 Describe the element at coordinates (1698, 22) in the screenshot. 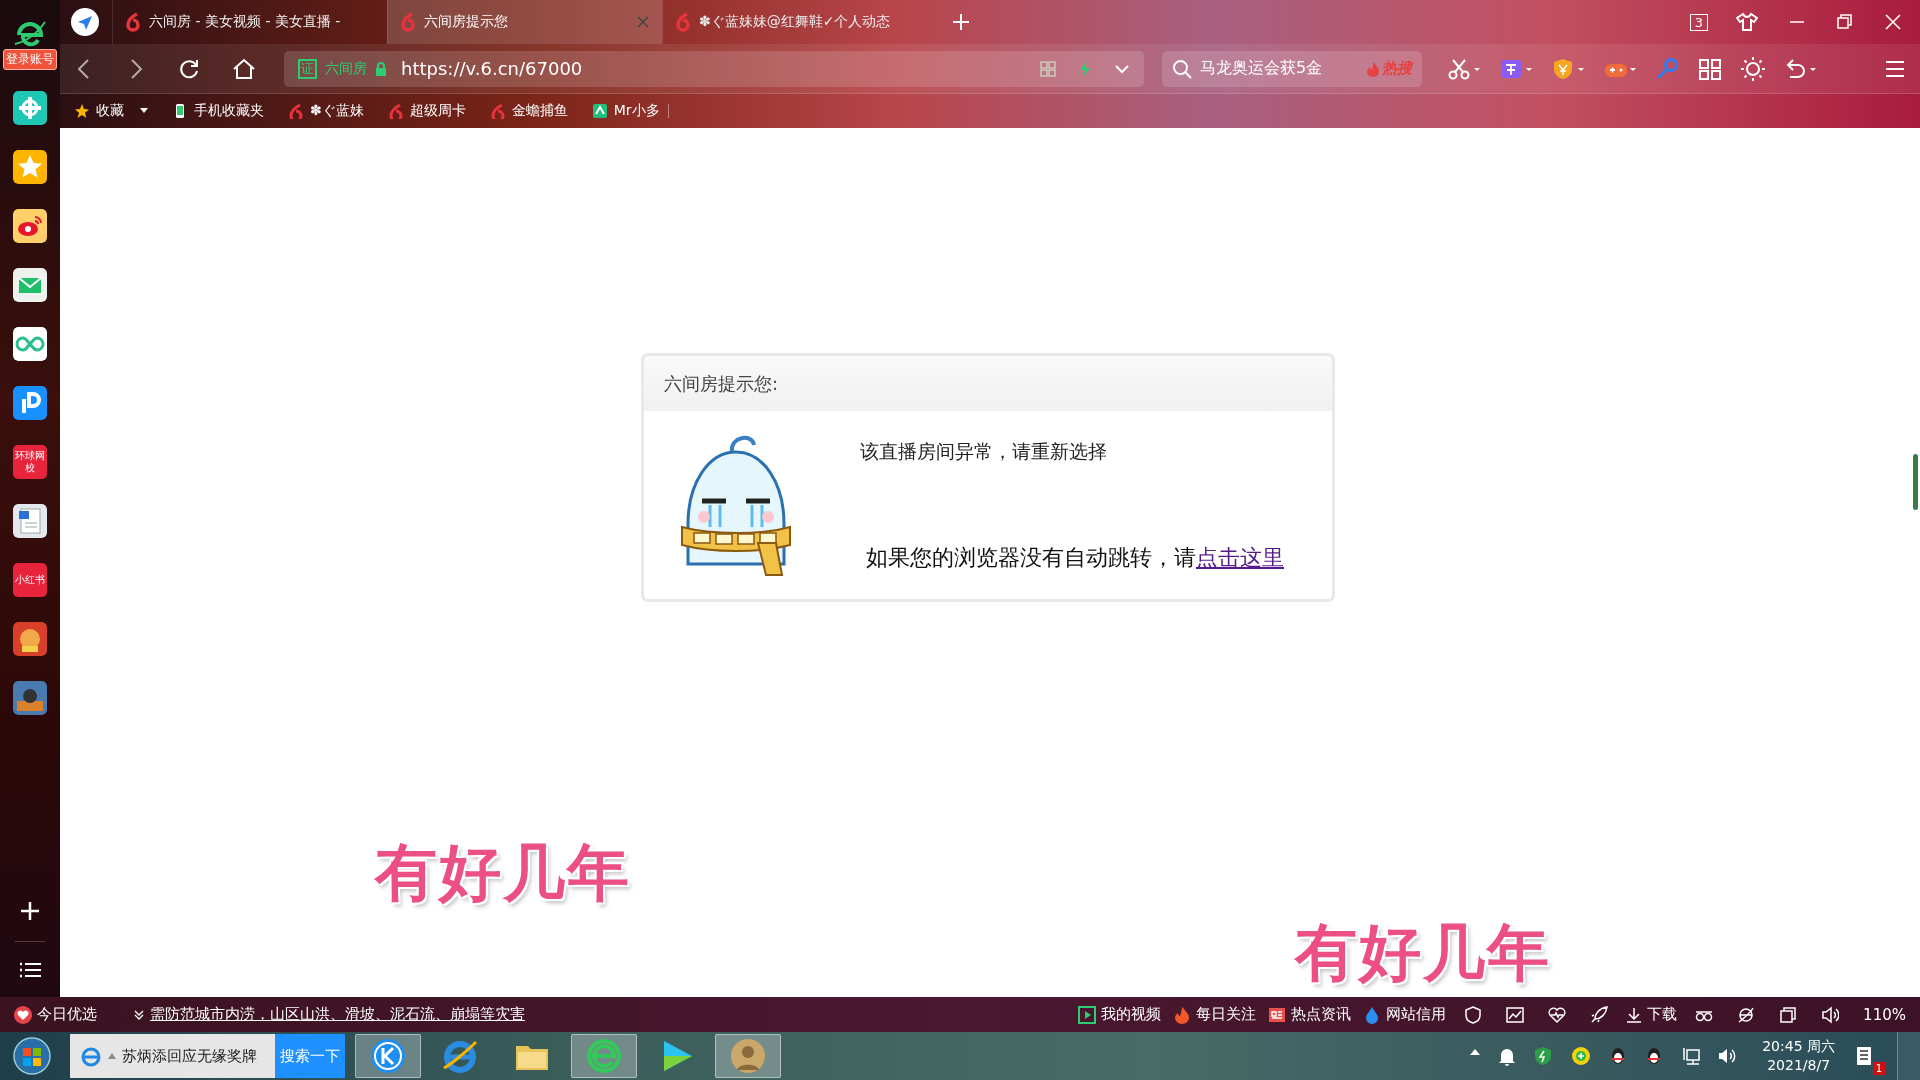

I see `tab-count: 3` at that location.